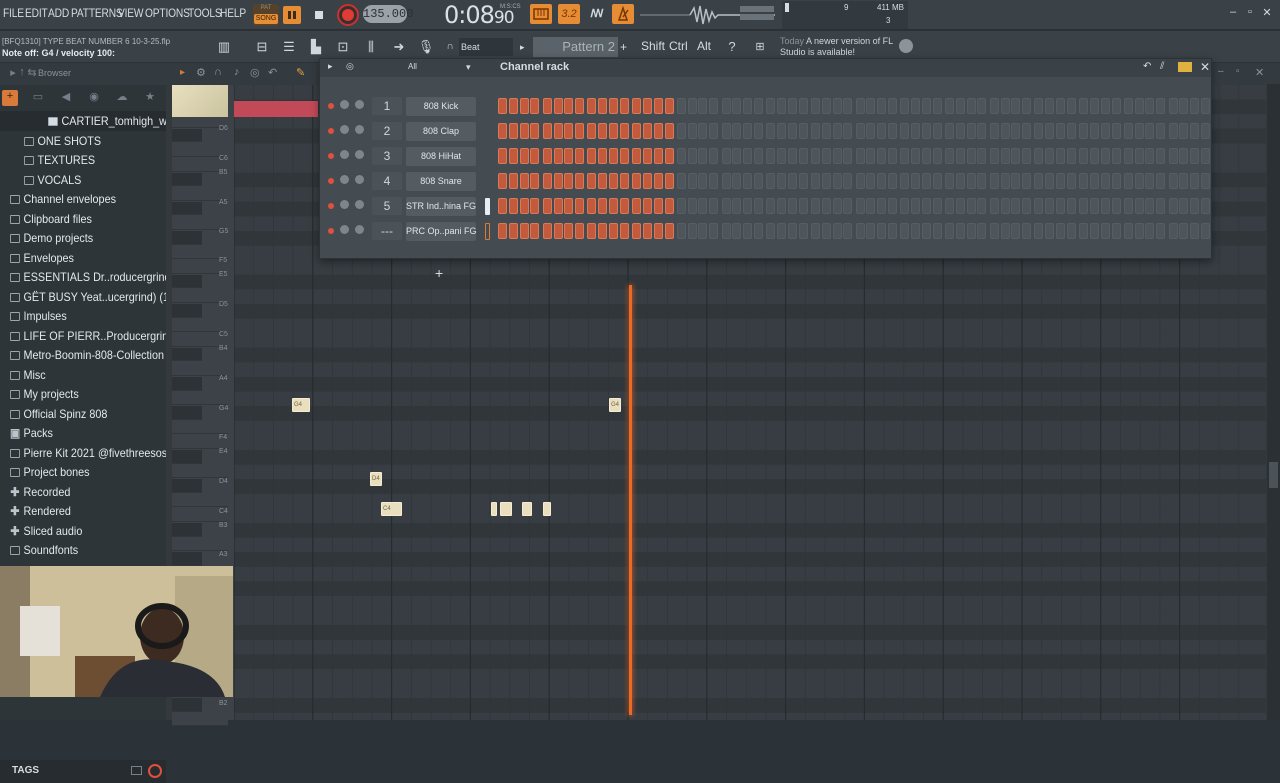  Describe the element at coordinates (218, 72) in the screenshot. I see `magnet-tool-icon: ∩` at that location.